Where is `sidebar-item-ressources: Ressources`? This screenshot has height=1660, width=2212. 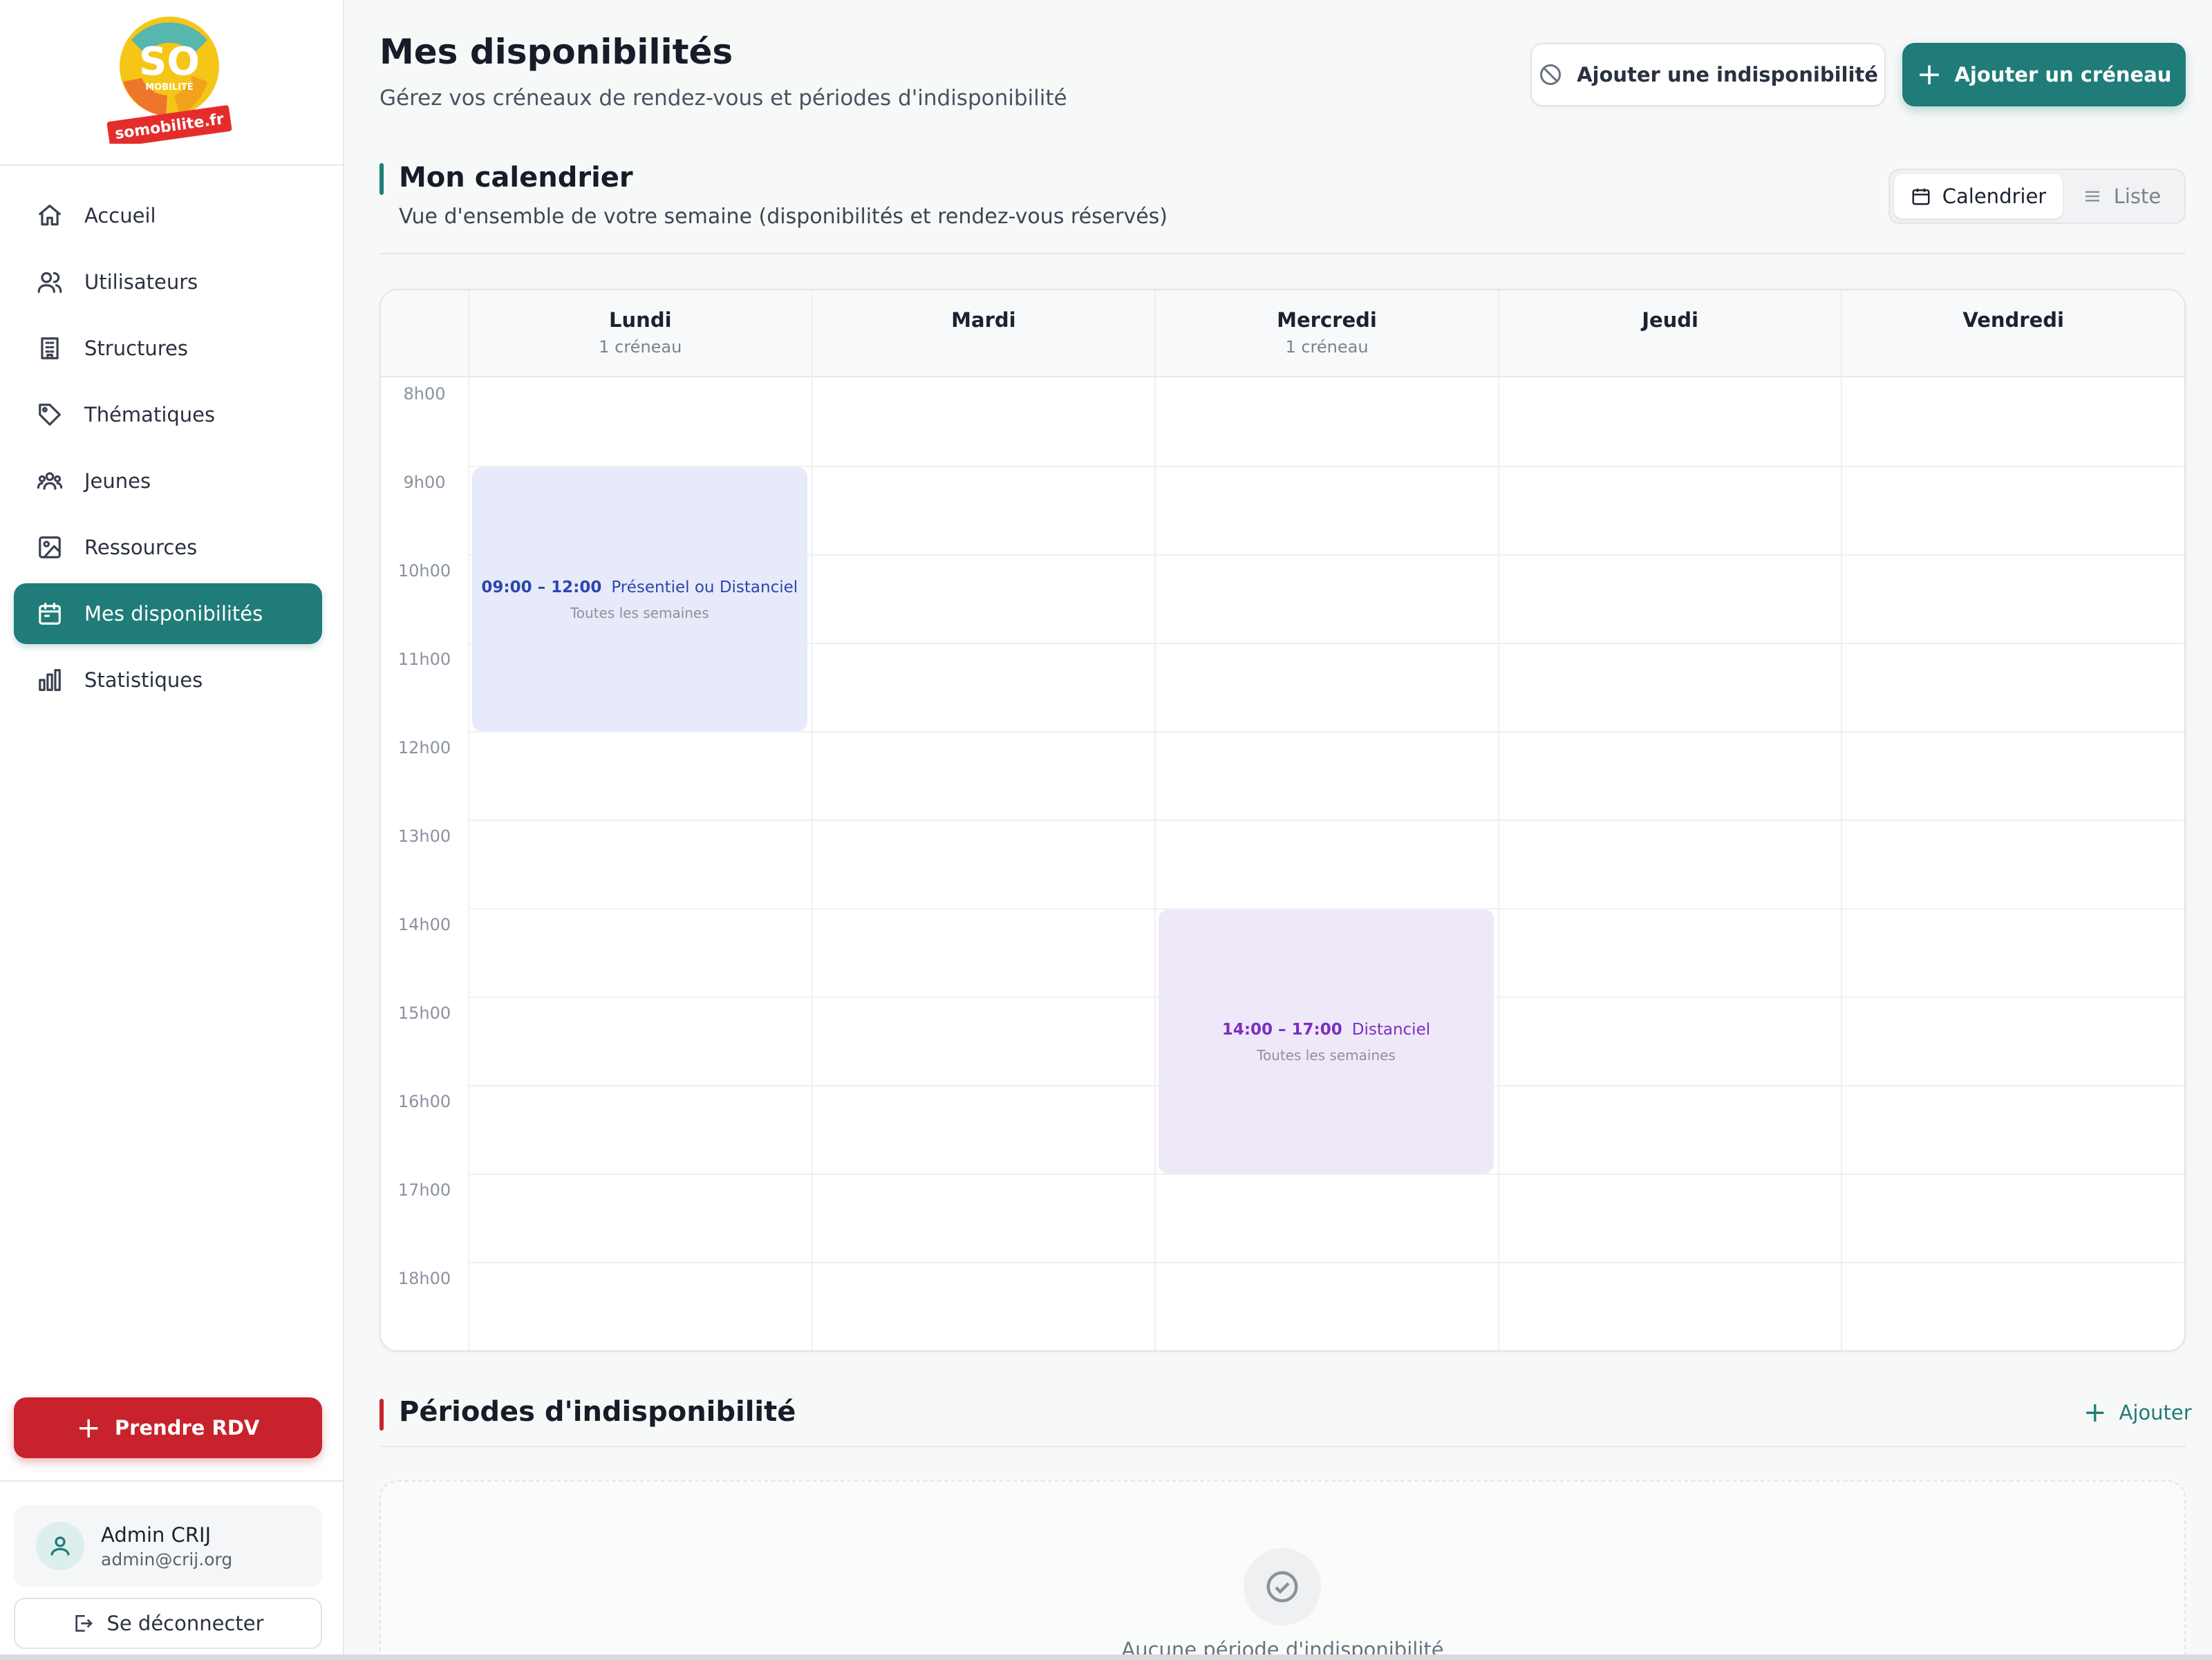 sidebar-item-ressources: Ressources is located at coordinates (168, 547).